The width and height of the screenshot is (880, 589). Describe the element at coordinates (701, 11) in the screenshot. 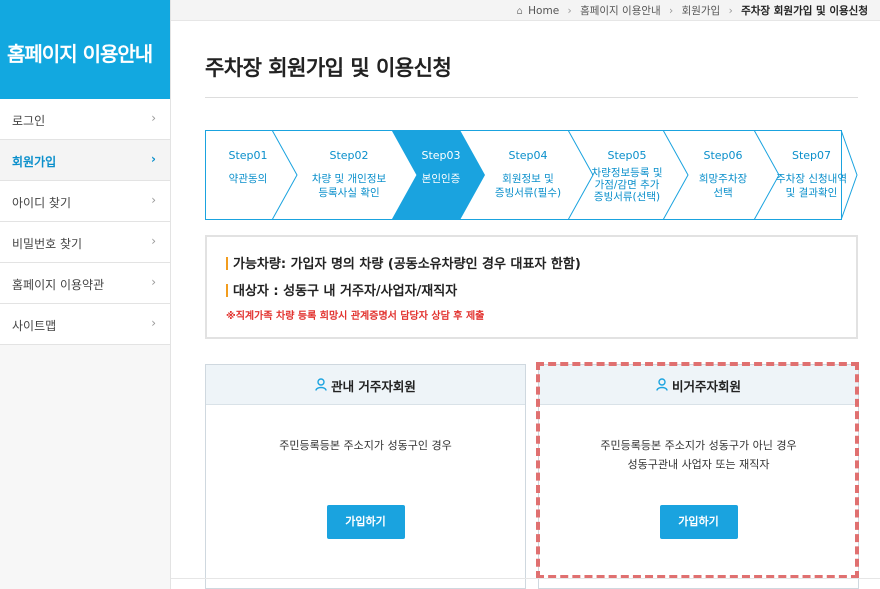

I see `breadcrumb-item: 회원가입` at that location.